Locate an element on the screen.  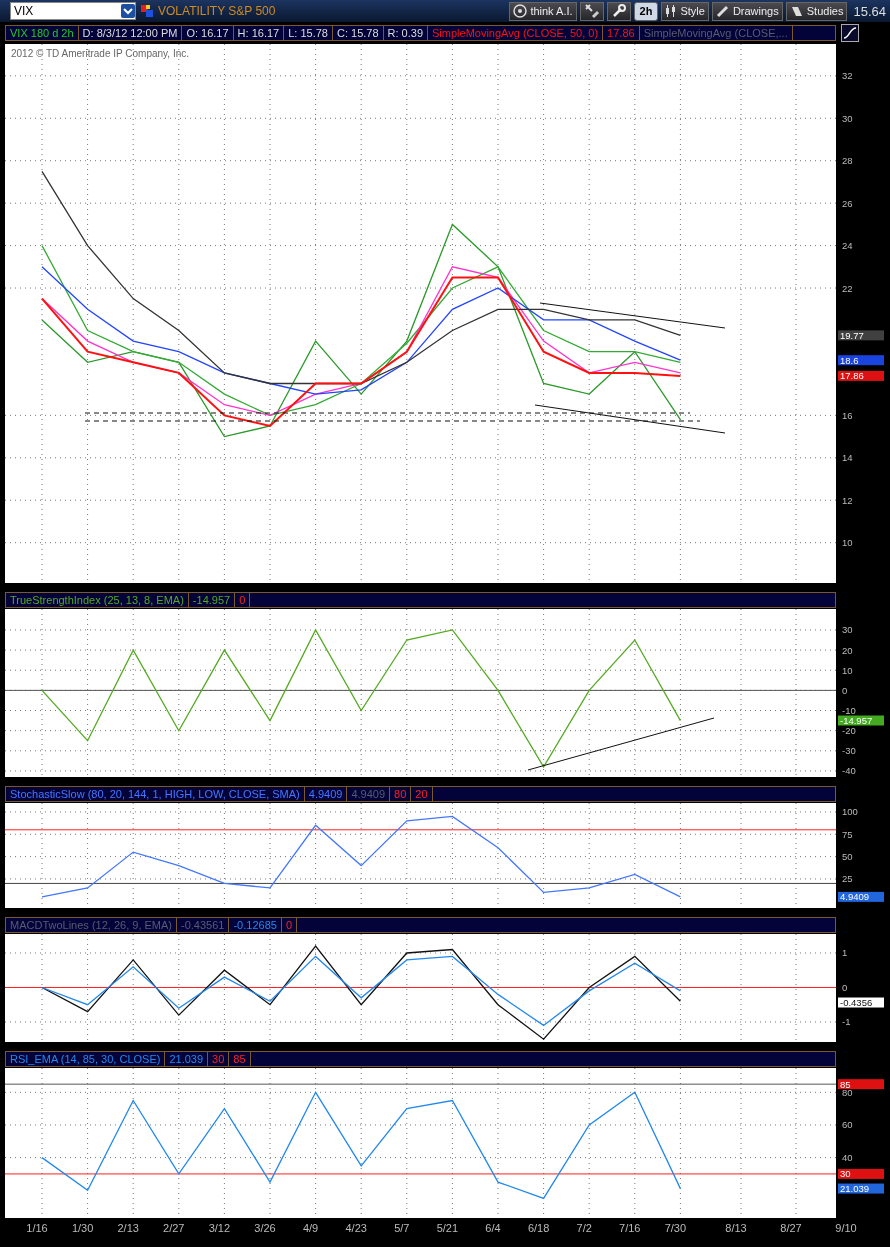
date-label: 1/16 is located at coordinates (37, 1228).